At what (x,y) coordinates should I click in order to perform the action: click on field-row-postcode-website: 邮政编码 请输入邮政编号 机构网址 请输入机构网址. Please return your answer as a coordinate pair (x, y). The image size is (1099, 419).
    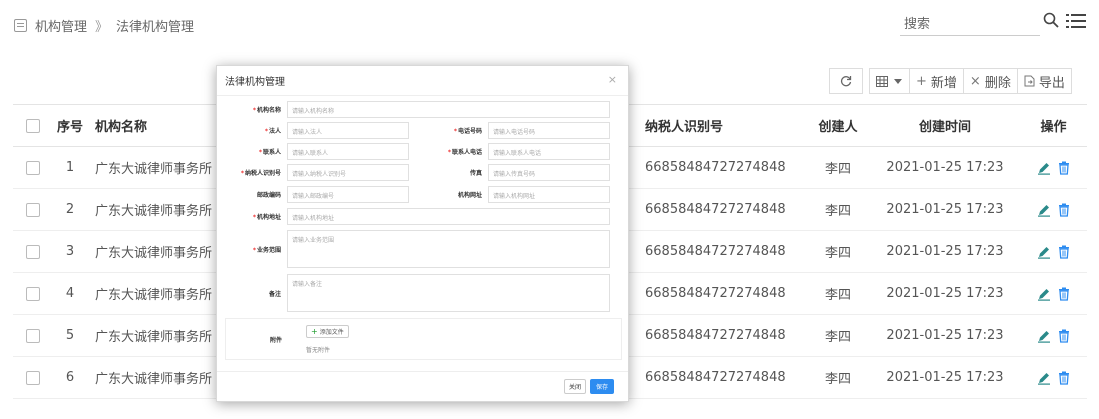
    Looking at the image, I should click on (417, 194).